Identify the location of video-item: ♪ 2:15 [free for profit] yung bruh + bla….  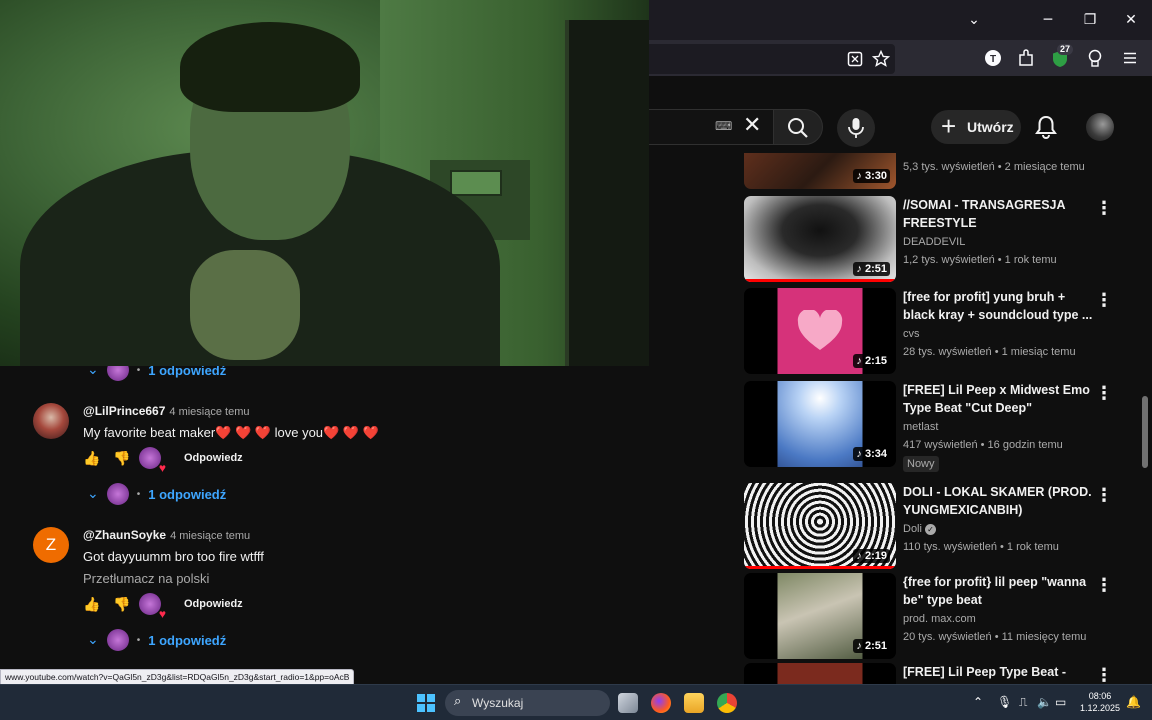
(948, 332).